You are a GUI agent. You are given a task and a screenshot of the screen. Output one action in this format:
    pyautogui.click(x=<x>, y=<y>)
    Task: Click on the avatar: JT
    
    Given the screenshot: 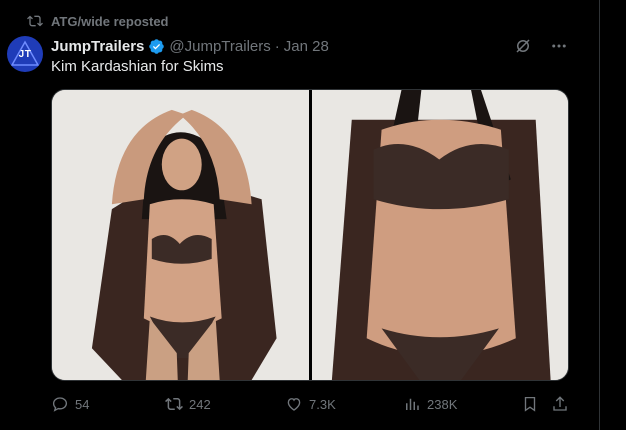 What is the action you would take?
    pyautogui.click(x=25, y=54)
    